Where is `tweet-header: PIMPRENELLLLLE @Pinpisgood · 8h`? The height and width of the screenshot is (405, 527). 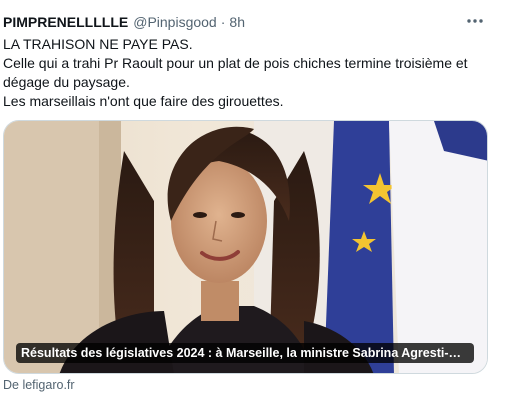 tweet-header: PIMPRENELLLLLE @Pinpisgood · 8h is located at coordinates (124, 22).